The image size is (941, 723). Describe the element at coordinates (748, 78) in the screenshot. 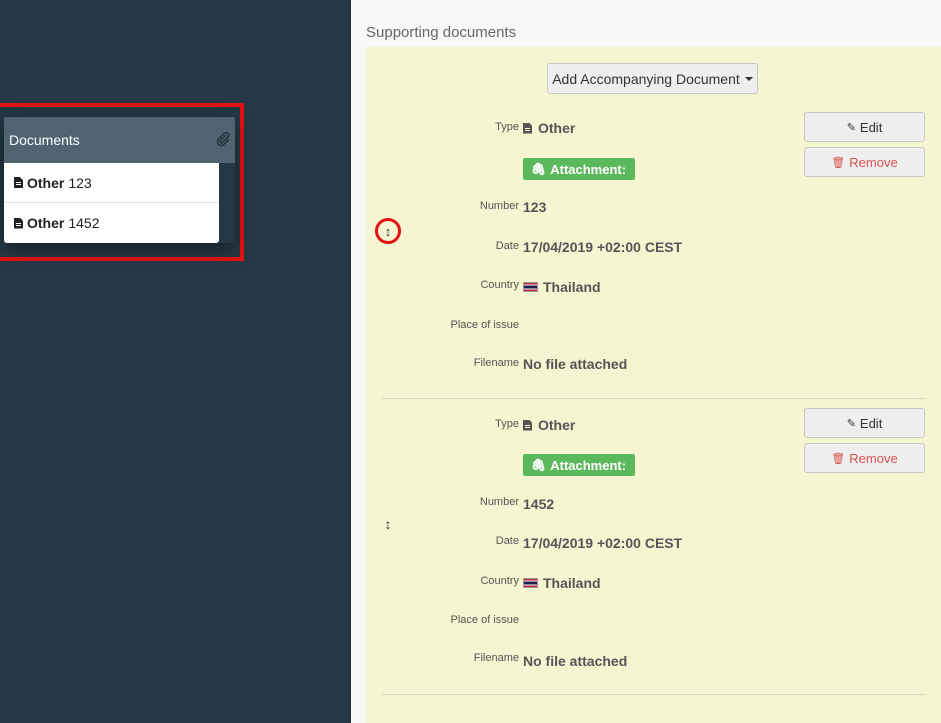

I see `caret-down-icon` at that location.